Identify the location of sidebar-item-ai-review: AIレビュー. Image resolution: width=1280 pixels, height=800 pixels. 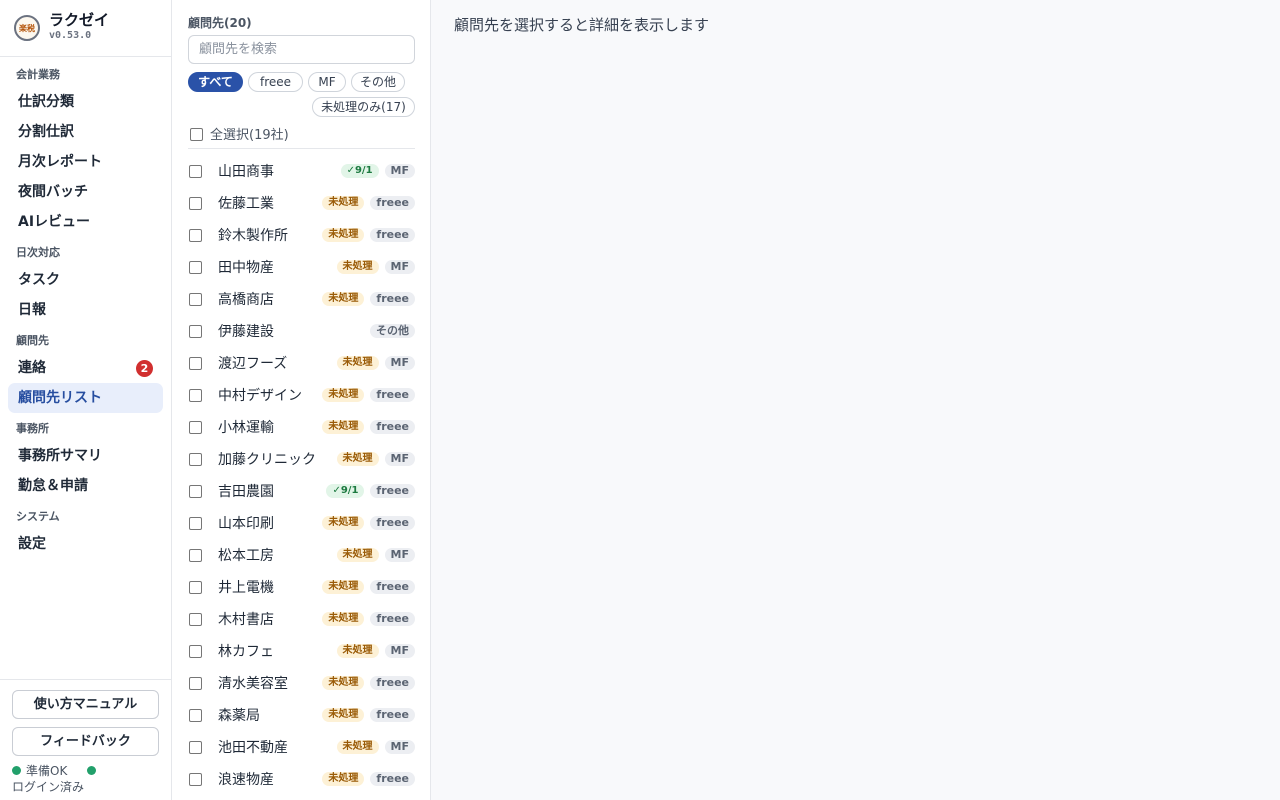
(85, 222).